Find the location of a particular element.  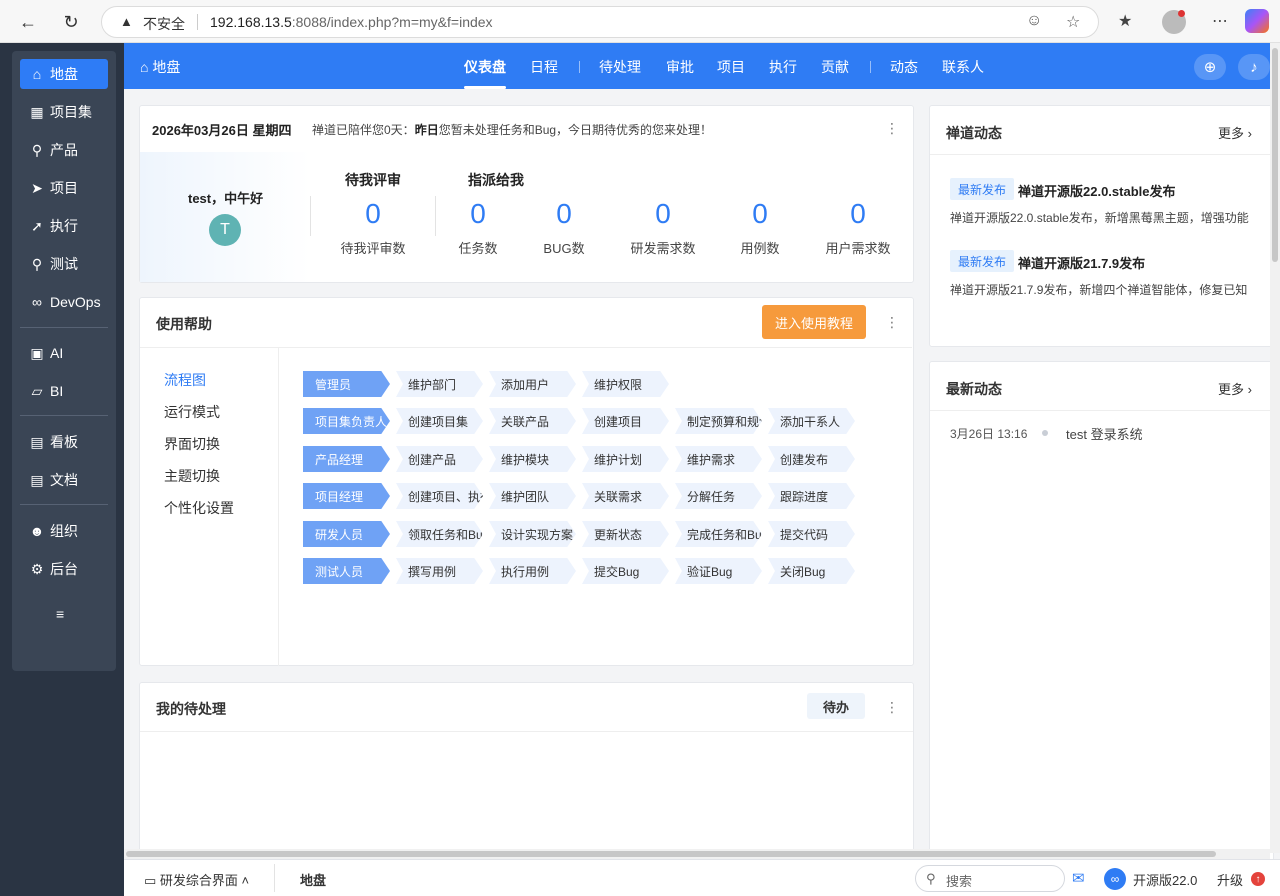

news-more-link: 更多 › is located at coordinates (1235, 132).